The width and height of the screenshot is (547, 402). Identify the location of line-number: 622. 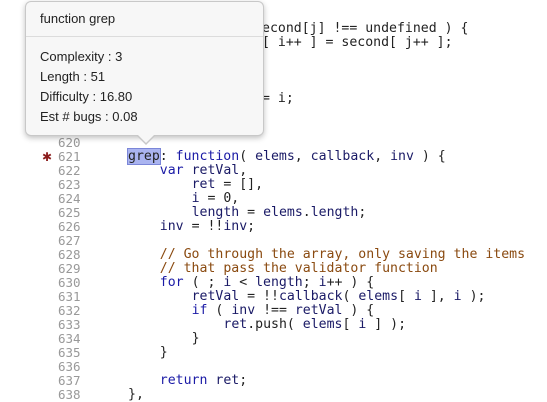
(69, 170).